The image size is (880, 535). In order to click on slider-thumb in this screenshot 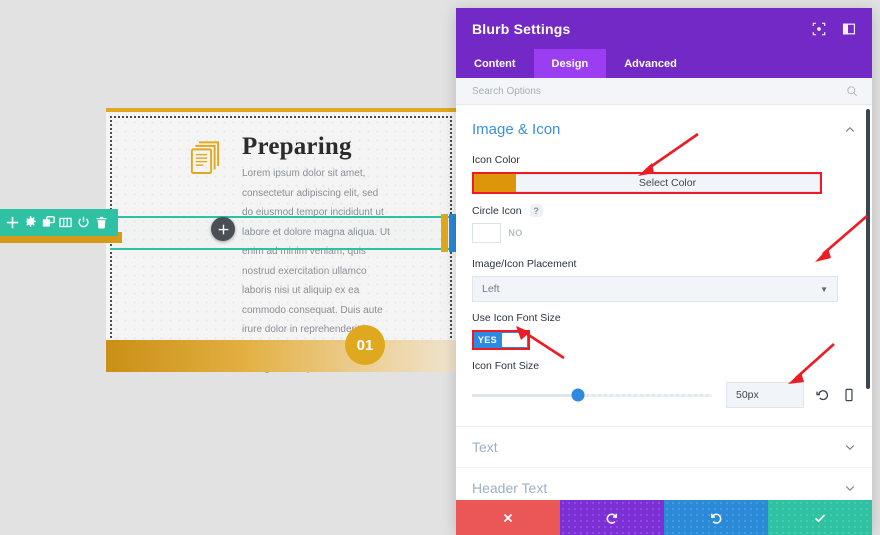, I will do `click(578, 395)`.